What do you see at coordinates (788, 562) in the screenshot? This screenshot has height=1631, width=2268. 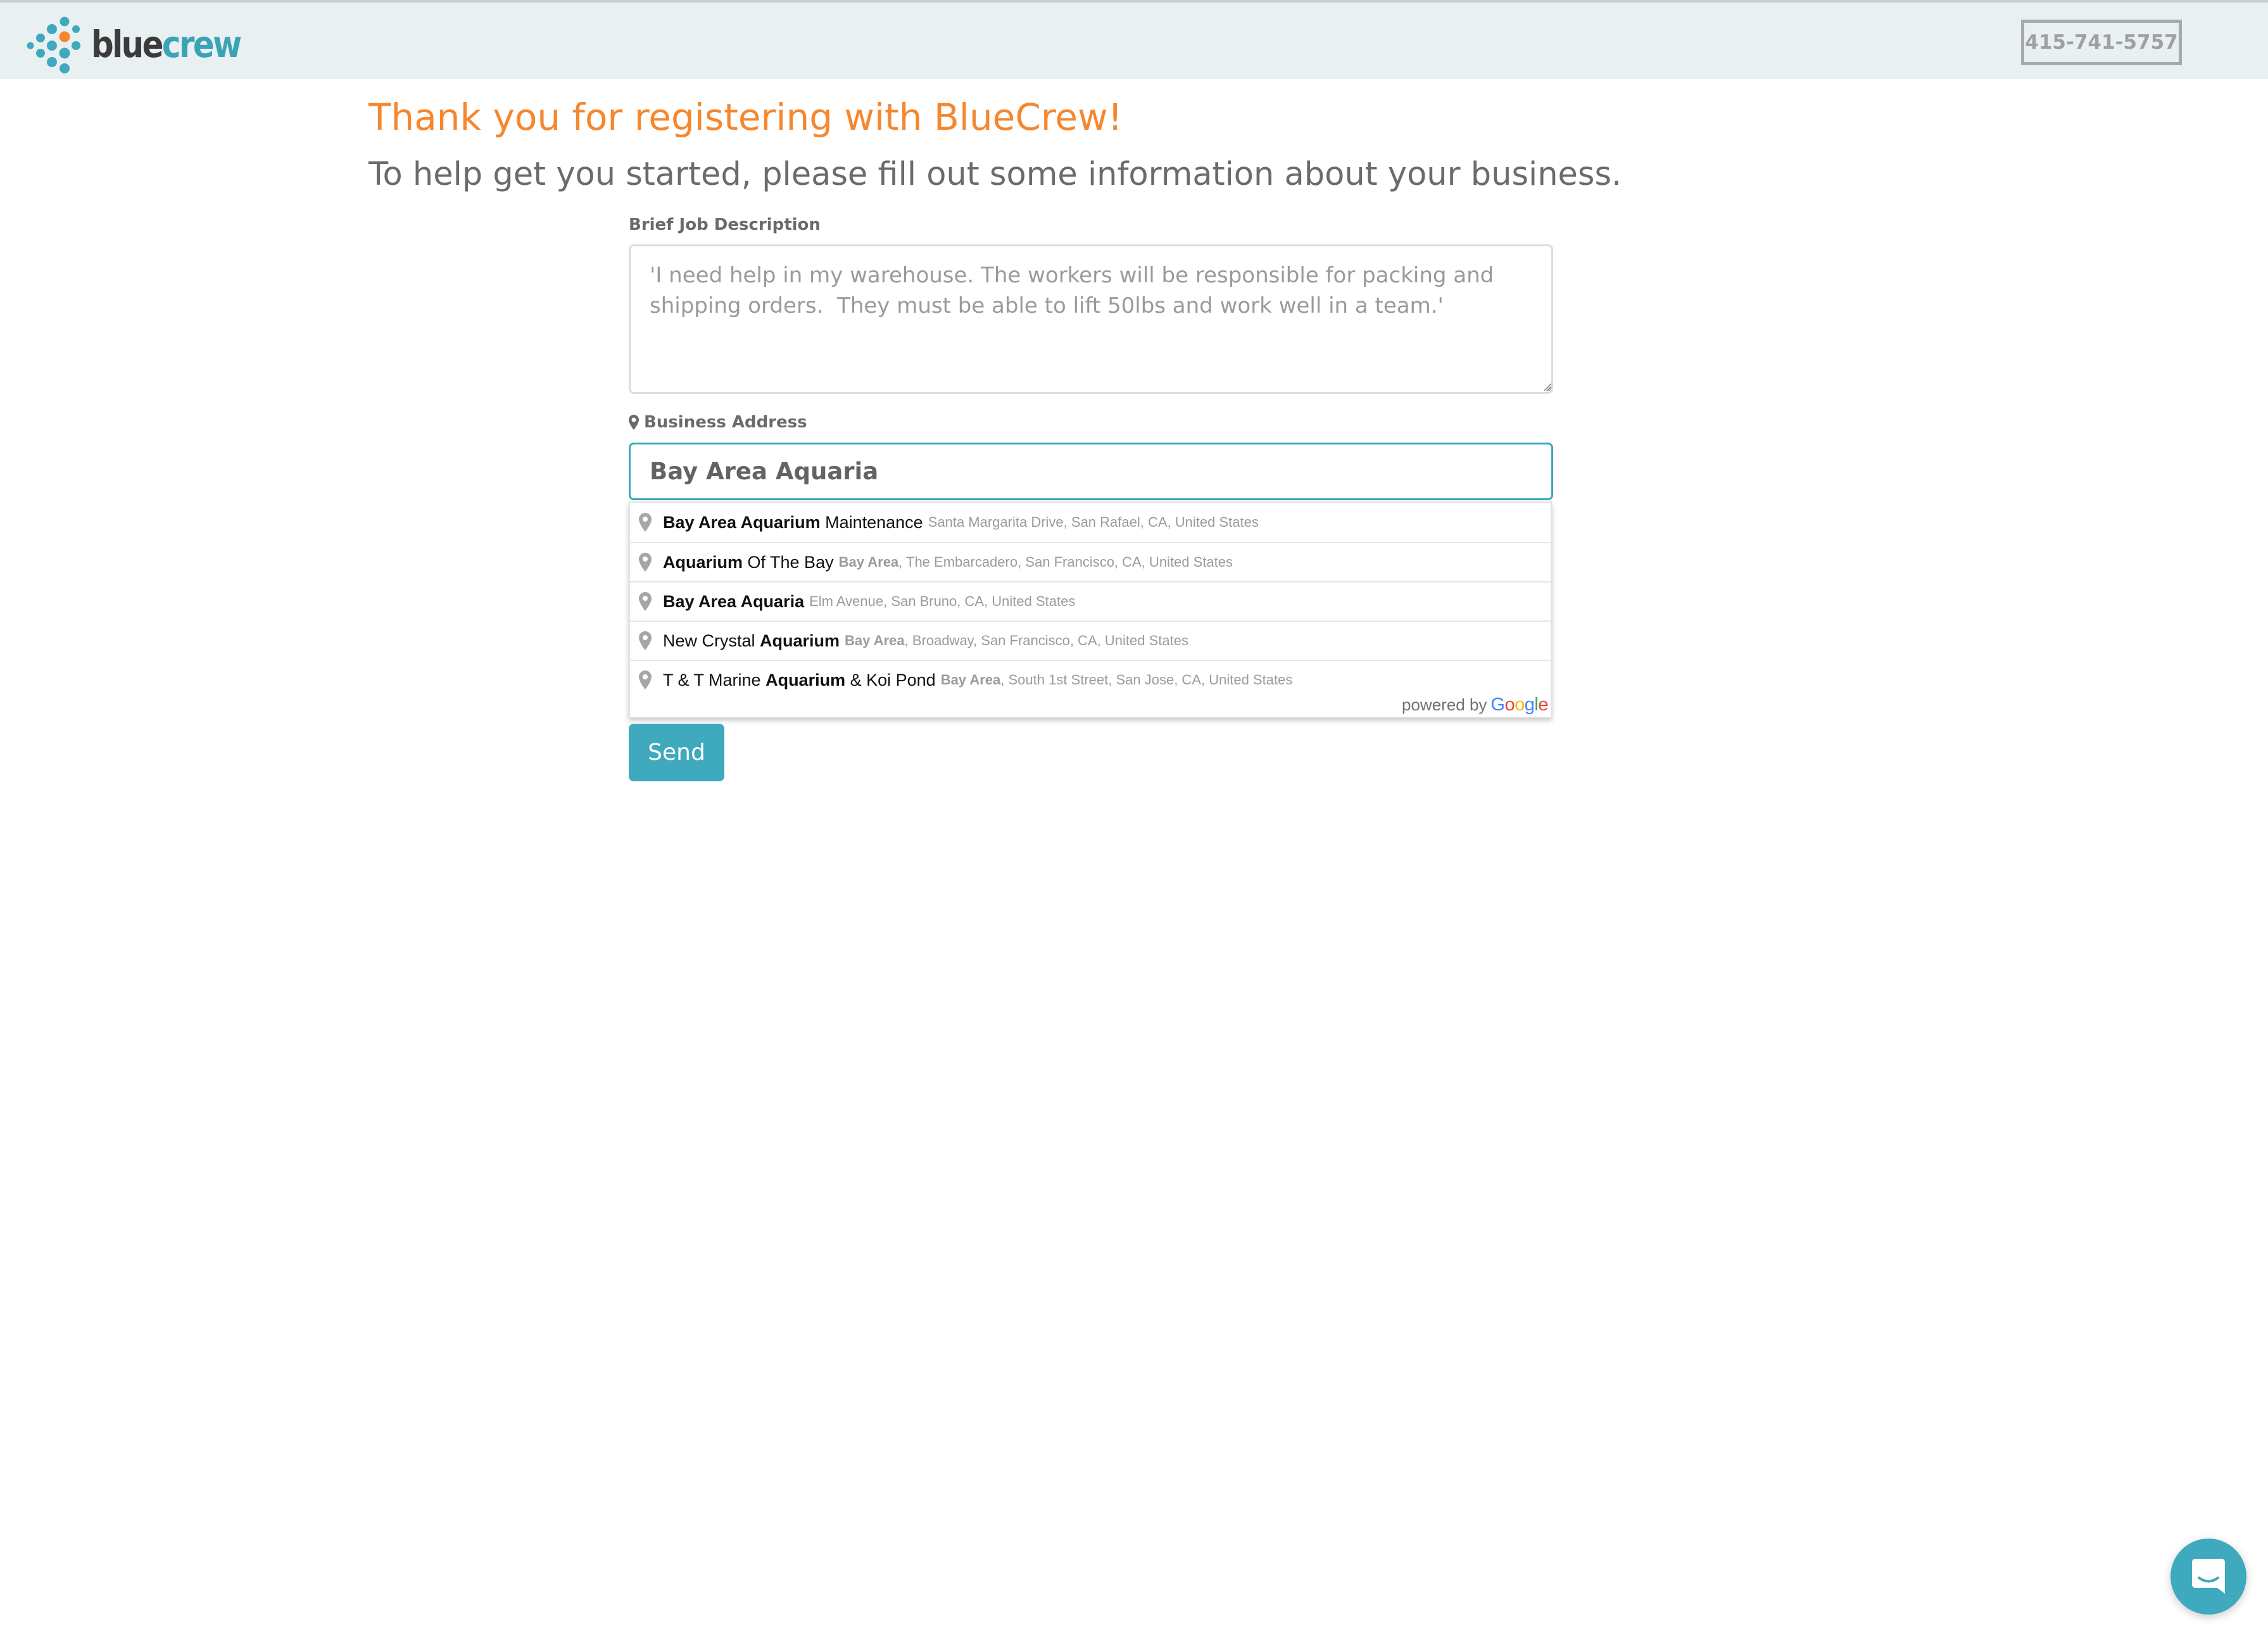 I see `suggestion-text: Of The Bay` at bounding box center [788, 562].